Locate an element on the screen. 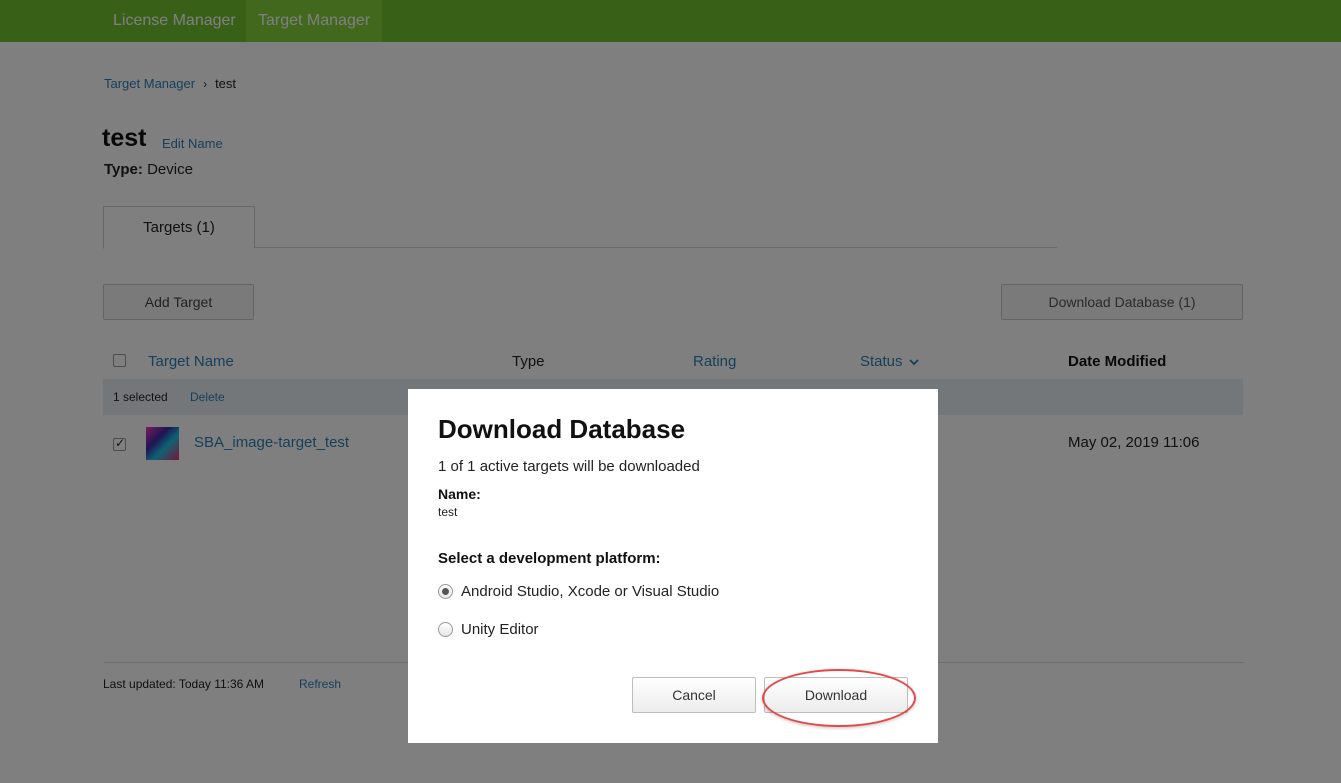 The width and height of the screenshot is (1341, 783). radio-unity is located at coordinates (445, 629).